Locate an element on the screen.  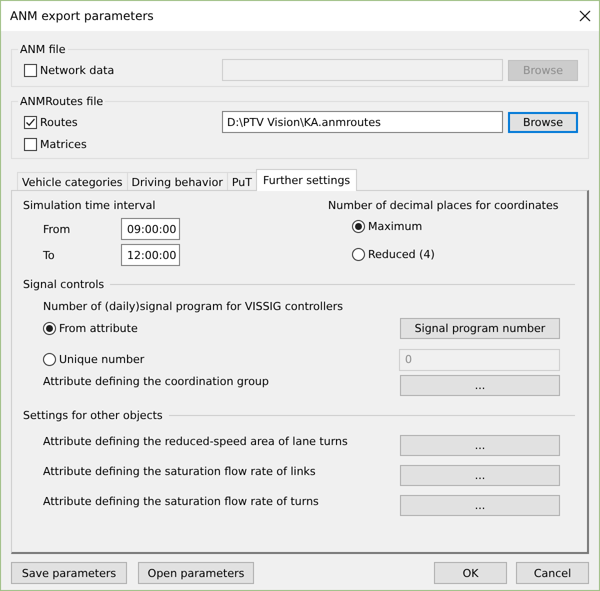
field-label: Attribute defining the reduced-speed area of lane turns is located at coordinates (195, 441).